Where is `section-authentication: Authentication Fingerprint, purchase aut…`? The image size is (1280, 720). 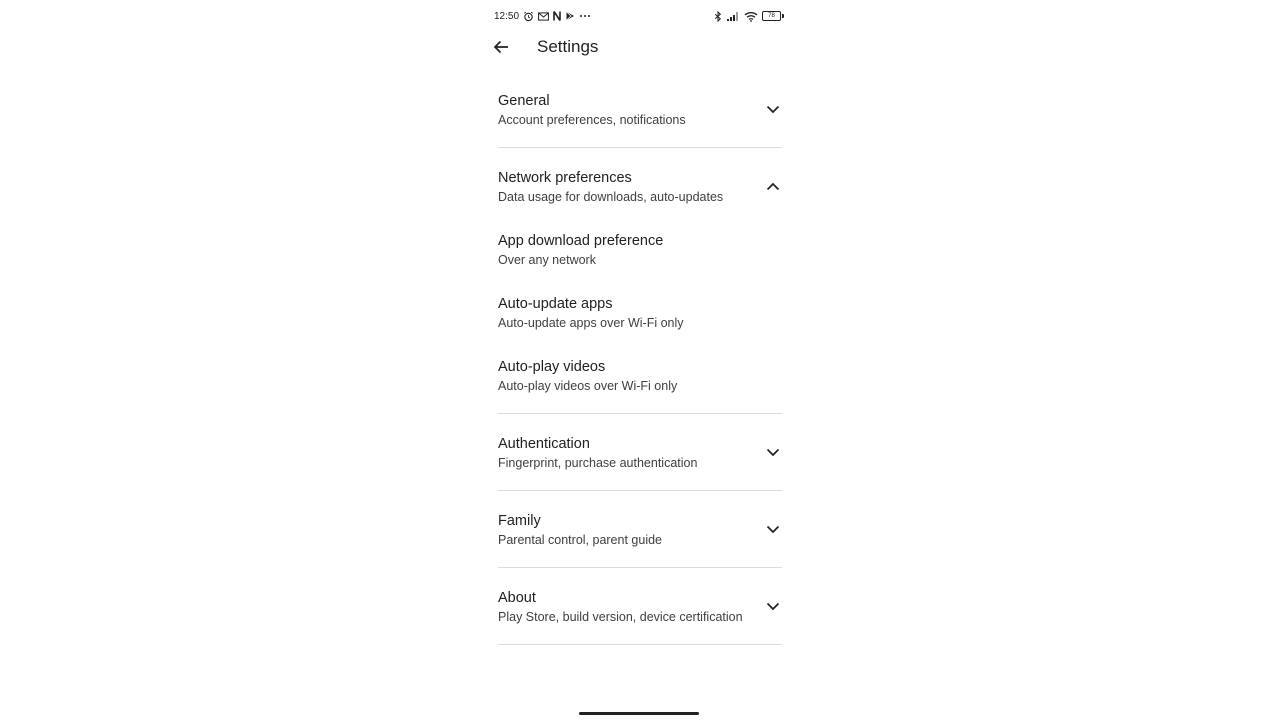
section-authentication: Authentication Fingerprint, purchase aut… is located at coordinates (640, 453).